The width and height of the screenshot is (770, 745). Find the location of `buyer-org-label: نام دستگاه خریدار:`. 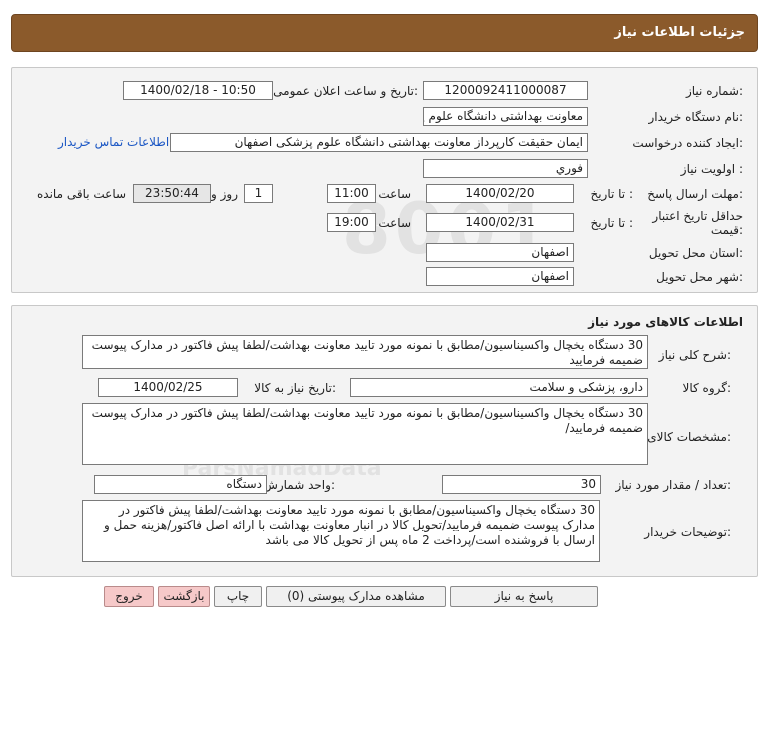

buyer-org-label: نام دستگاه خریدار: is located at coordinates (696, 117).